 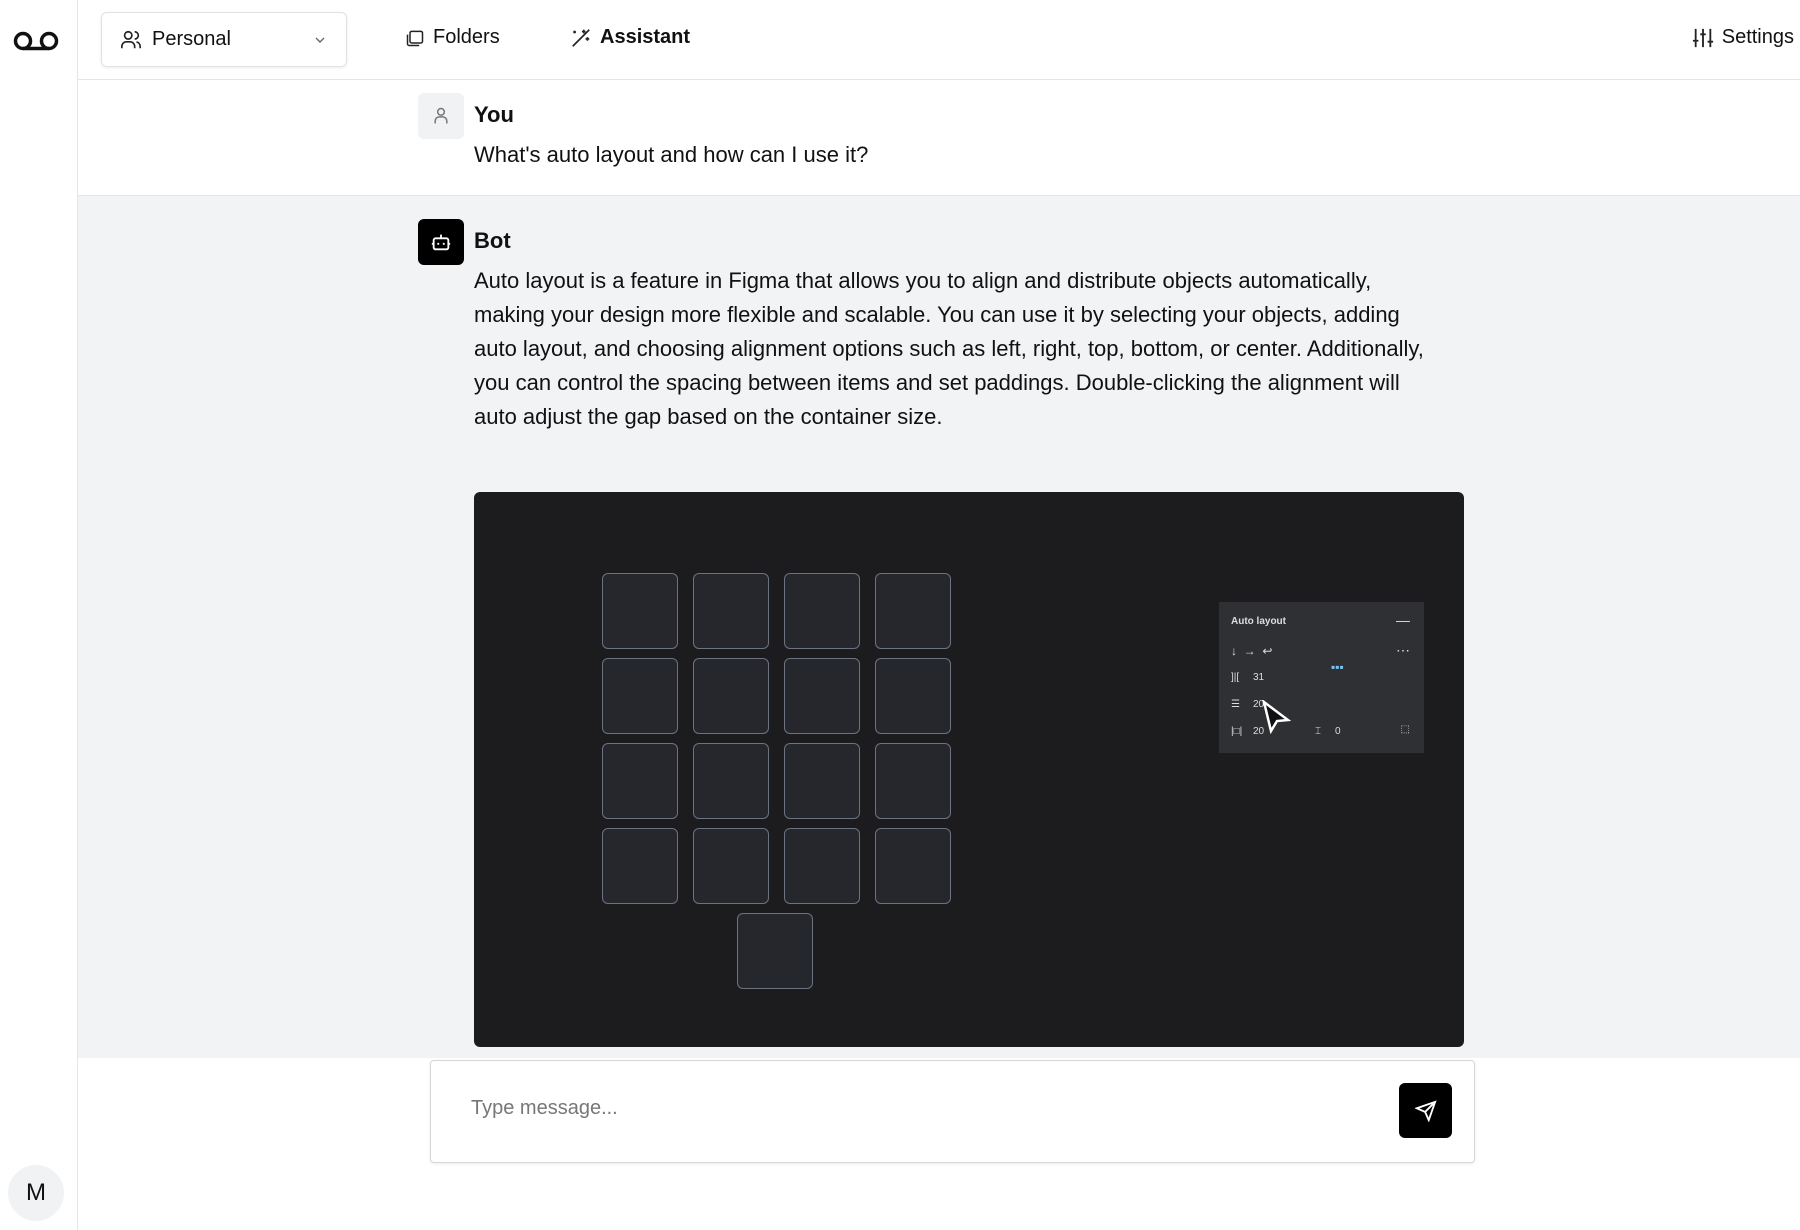 What do you see at coordinates (1405, 729) in the screenshot?
I see `resize-icon: ⬚` at bounding box center [1405, 729].